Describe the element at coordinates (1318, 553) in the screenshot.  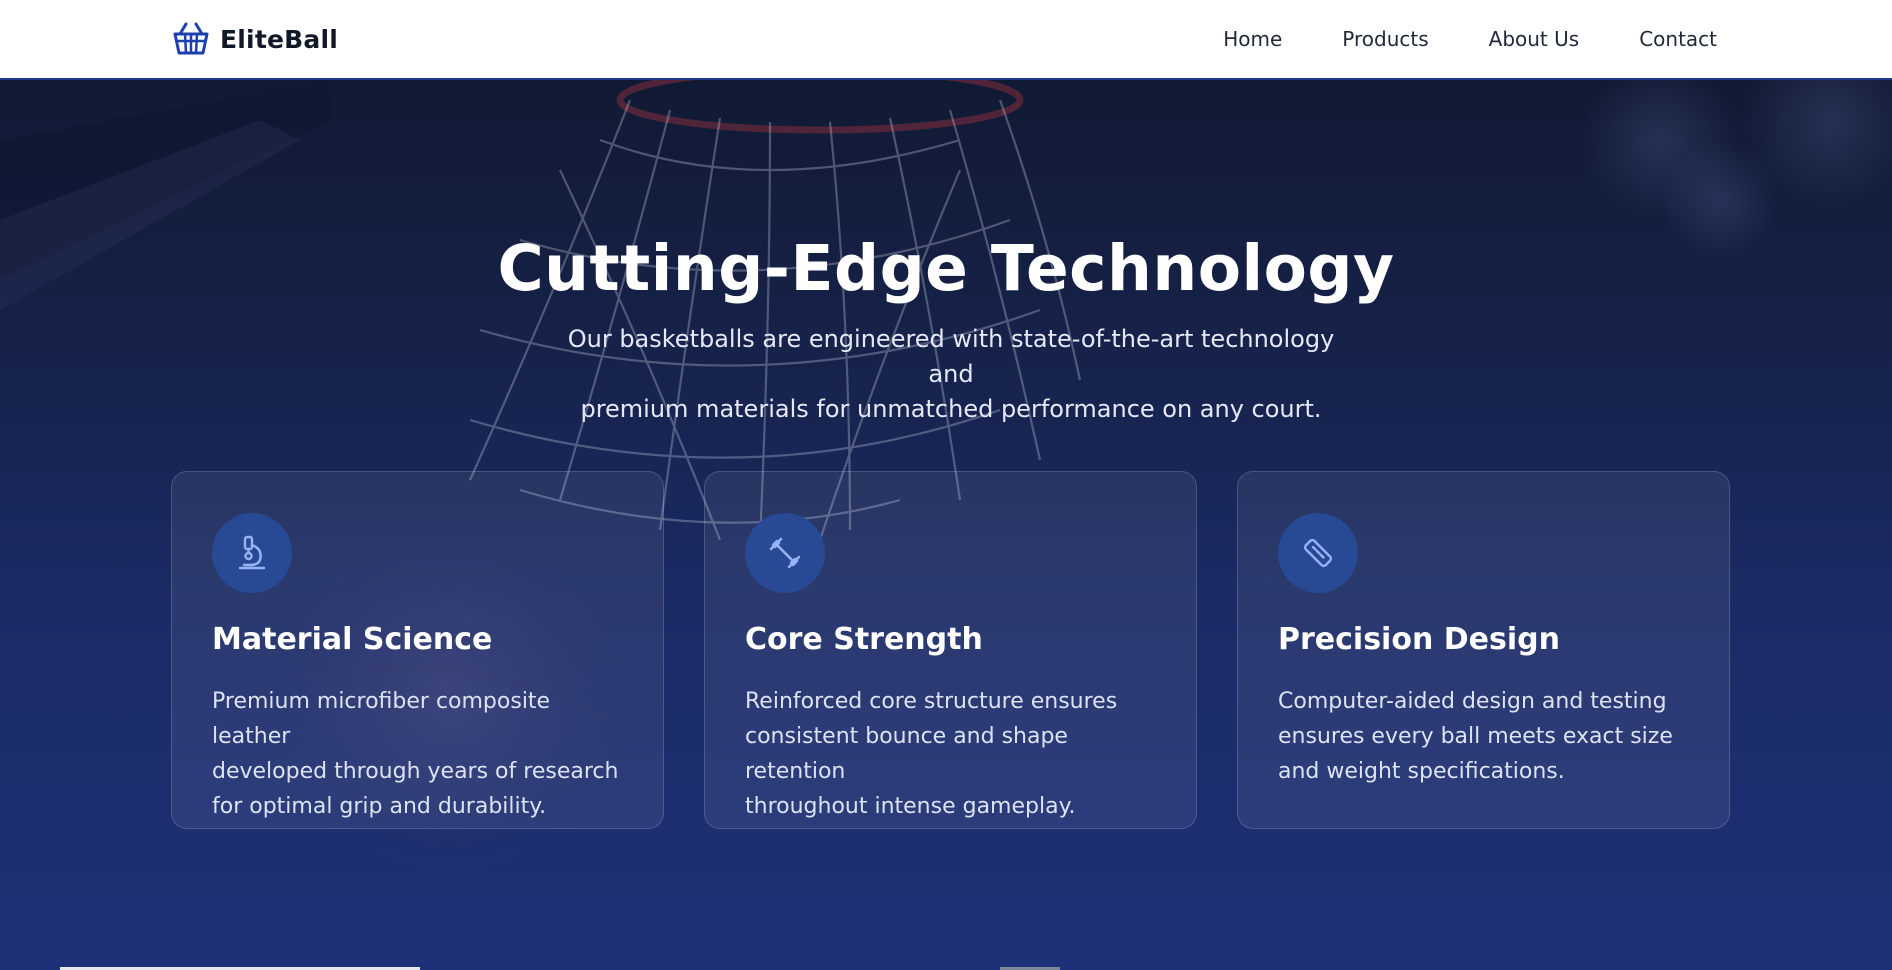
I see `ruler-icon` at that location.